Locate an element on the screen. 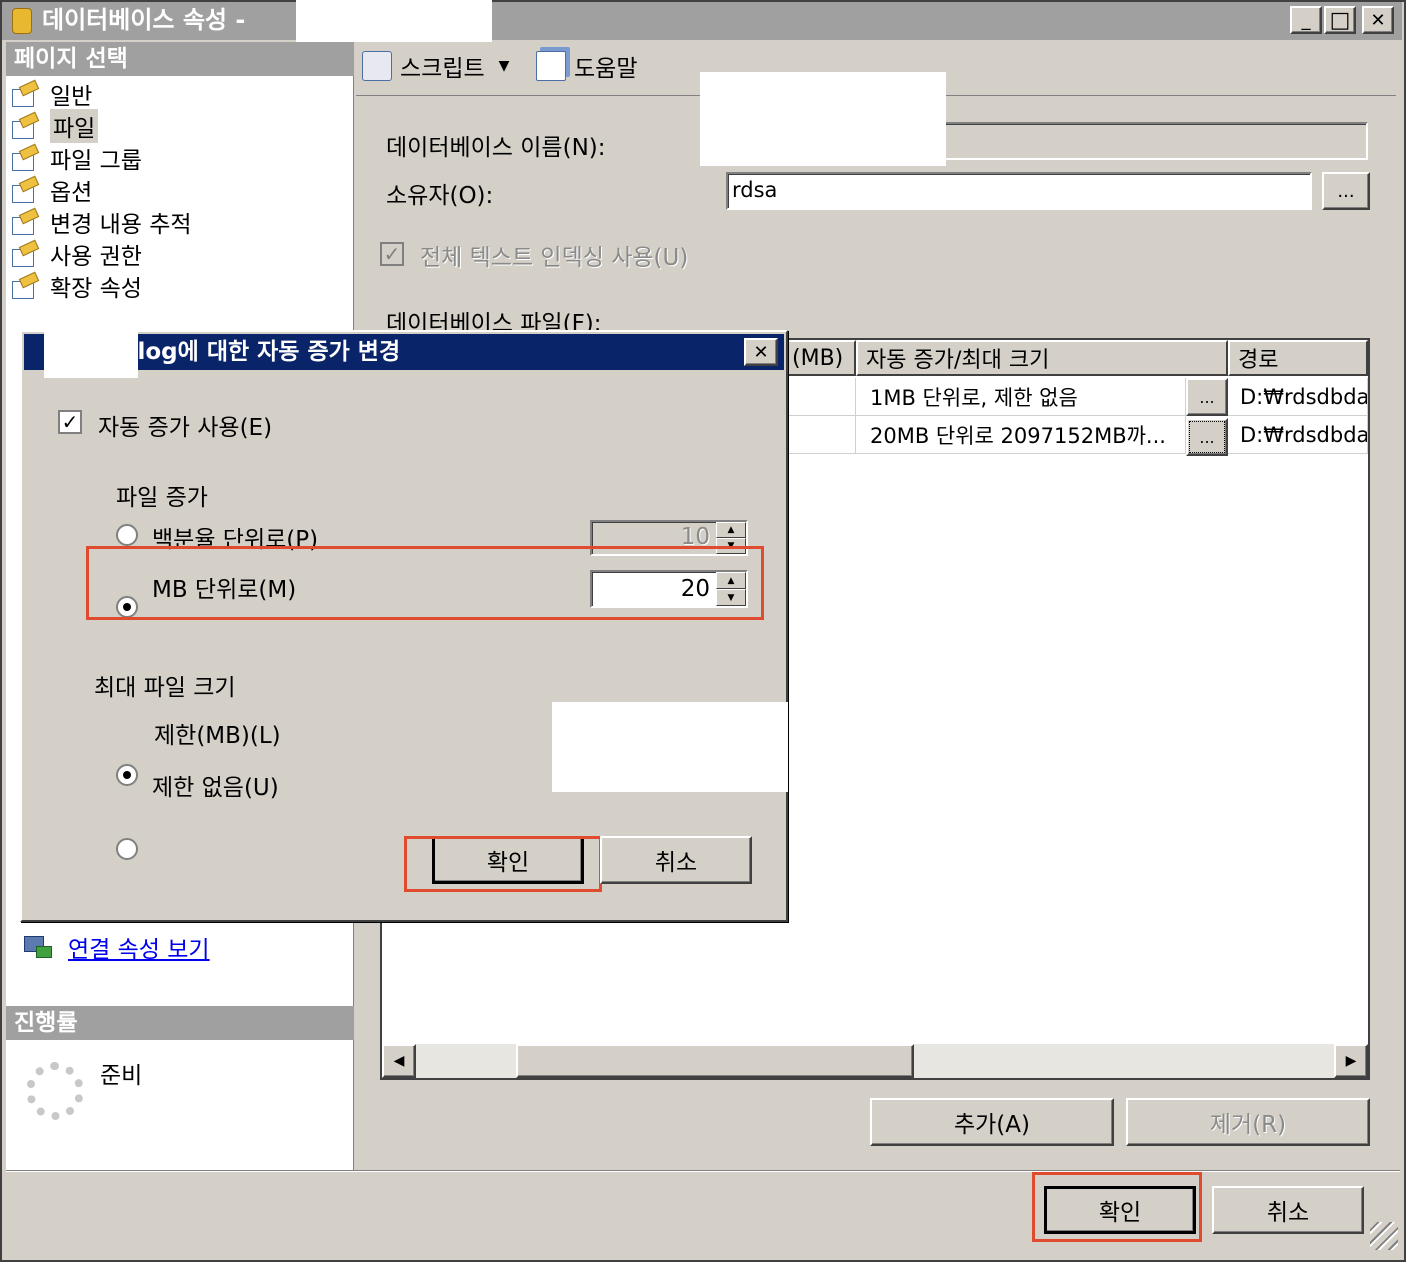 Image resolution: width=1406 pixels, height=1262 pixels. progress-spinner-icon is located at coordinates (55, 1091).